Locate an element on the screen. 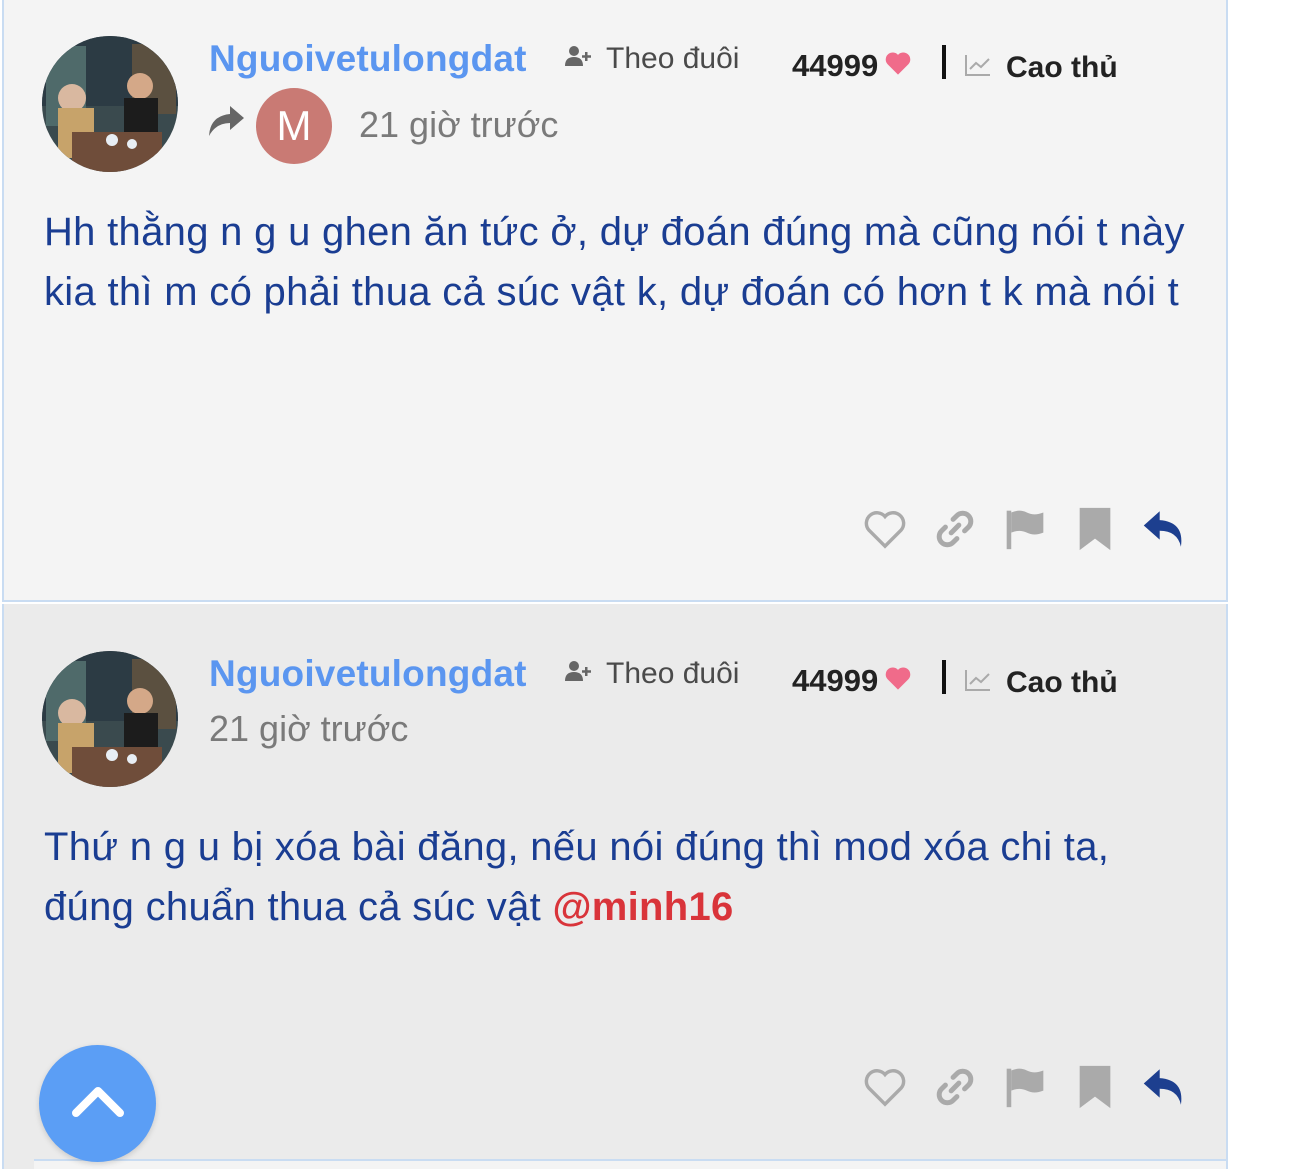 The height and width of the screenshot is (1169, 1290). user-mention: @minh16 is located at coordinates (642, 907).